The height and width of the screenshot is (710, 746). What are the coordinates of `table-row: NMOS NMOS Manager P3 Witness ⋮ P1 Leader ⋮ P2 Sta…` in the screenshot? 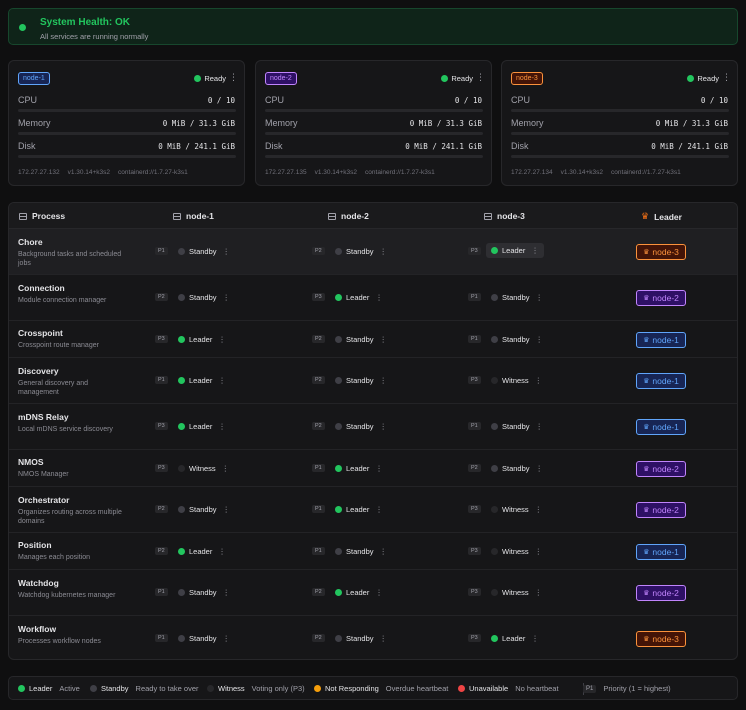 It's located at (373, 468).